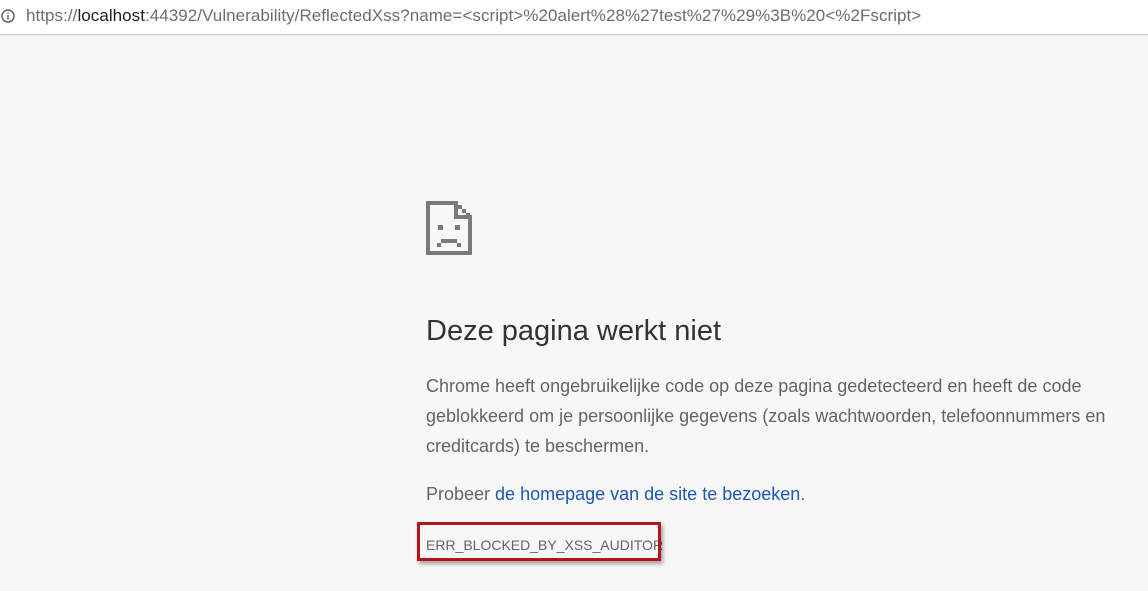  Describe the element at coordinates (461, 494) in the screenshot. I see `suggestion-prefix: Probeer` at that location.